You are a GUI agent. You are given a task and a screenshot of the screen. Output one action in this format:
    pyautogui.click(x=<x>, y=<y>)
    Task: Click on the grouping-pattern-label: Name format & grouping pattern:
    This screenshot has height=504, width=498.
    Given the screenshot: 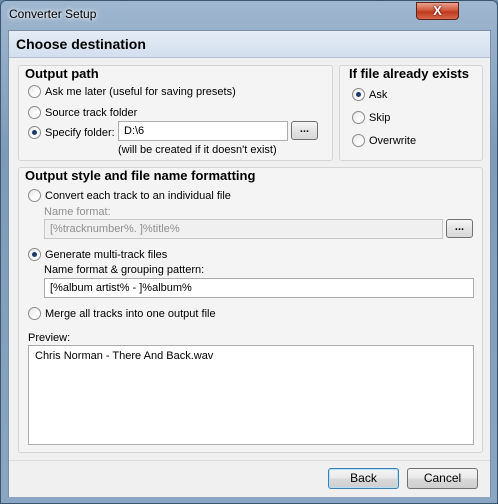 What is the action you would take?
    pyautogui.click(x=124, y=270)
    